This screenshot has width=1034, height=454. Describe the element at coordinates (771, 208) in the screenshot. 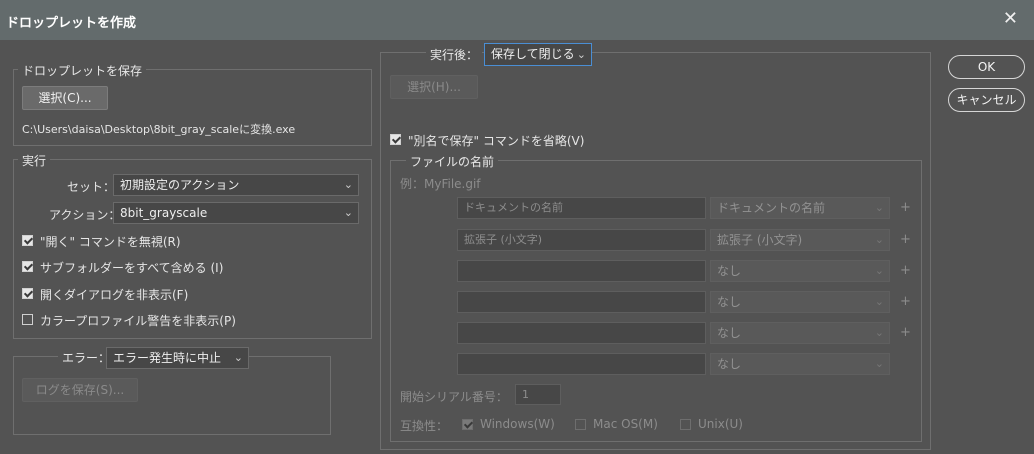

I see `naming-select-value: ドキュメントの名前` at that location.